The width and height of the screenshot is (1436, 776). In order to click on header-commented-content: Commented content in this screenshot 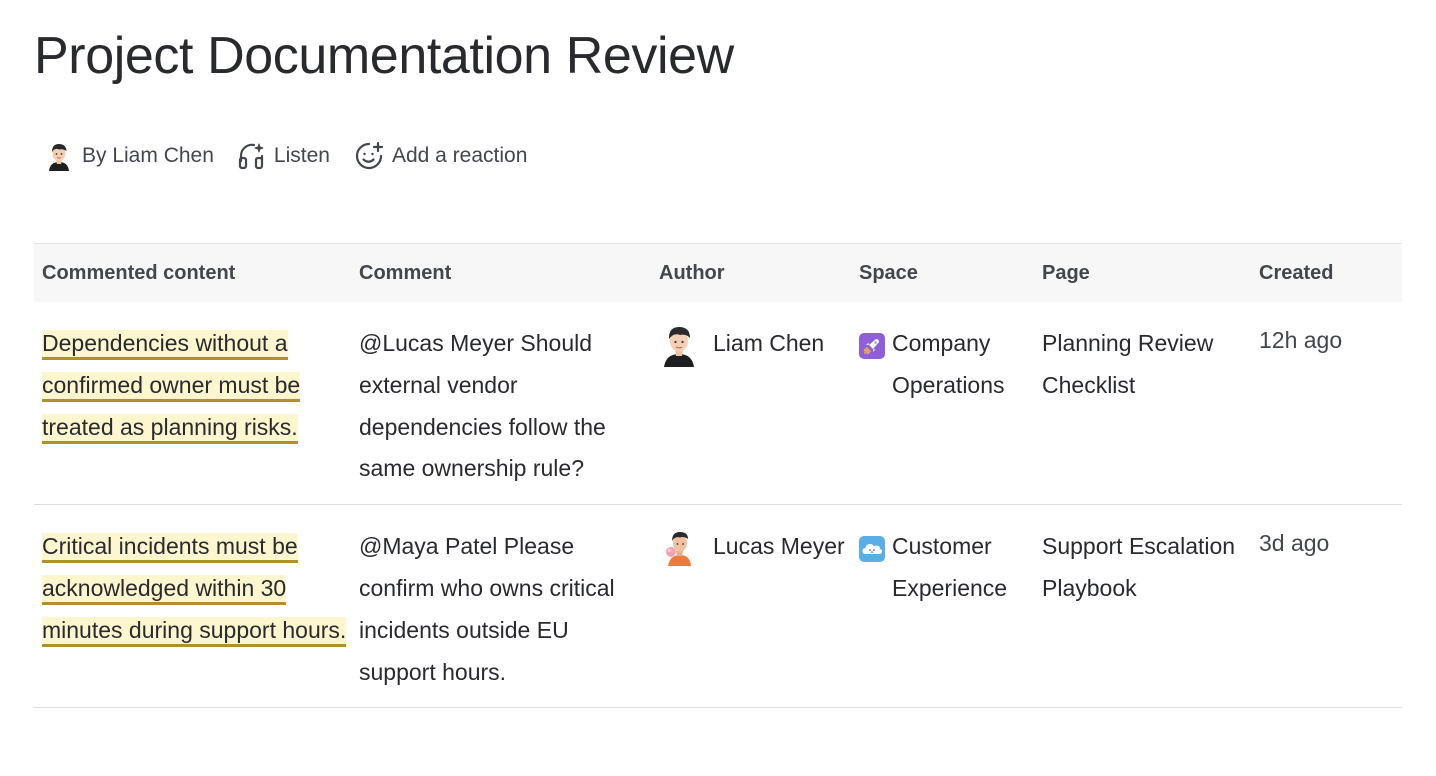, I will do `click(192, 272)`.